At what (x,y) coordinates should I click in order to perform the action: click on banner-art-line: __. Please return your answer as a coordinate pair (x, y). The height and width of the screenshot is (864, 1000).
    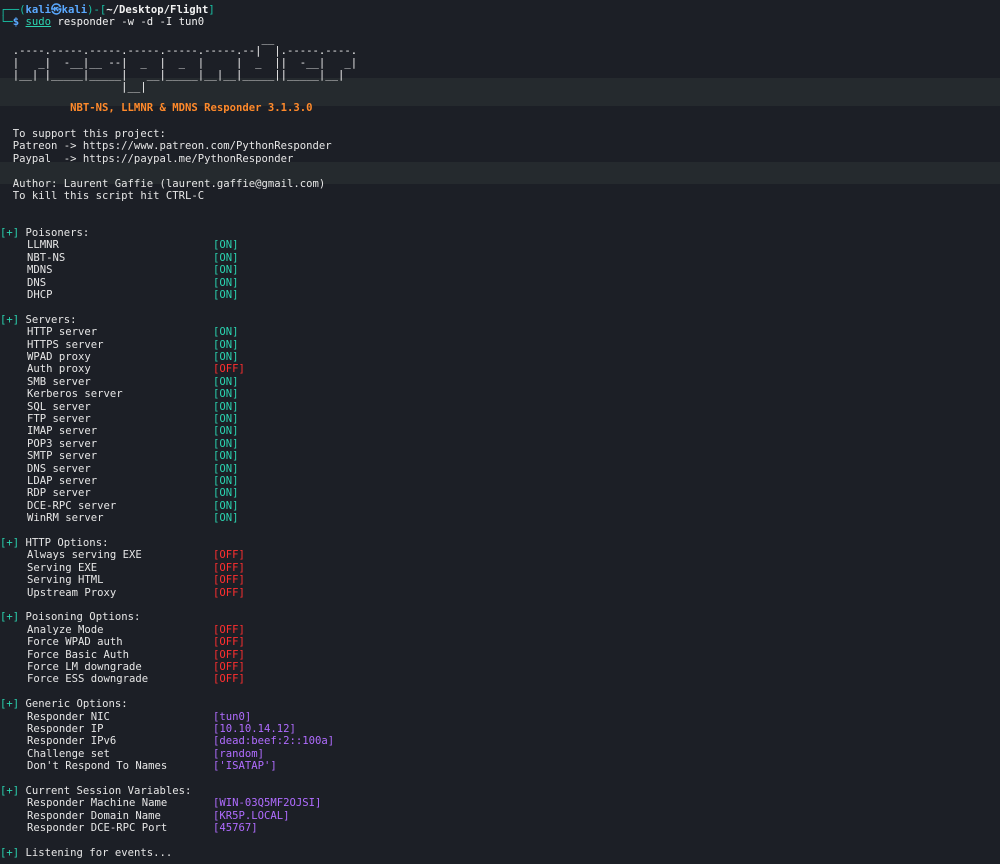
    Looking at the image, I should click on (137, 39).